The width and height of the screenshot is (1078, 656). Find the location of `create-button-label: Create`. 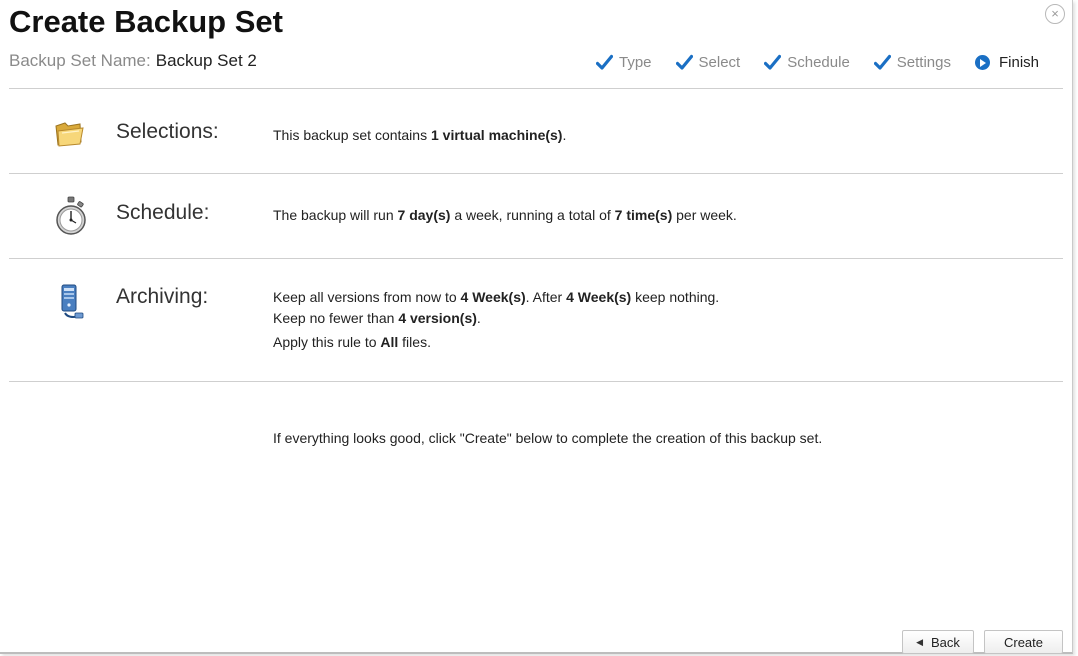

create-button-label: Create is located at coordinates (1023, 642).